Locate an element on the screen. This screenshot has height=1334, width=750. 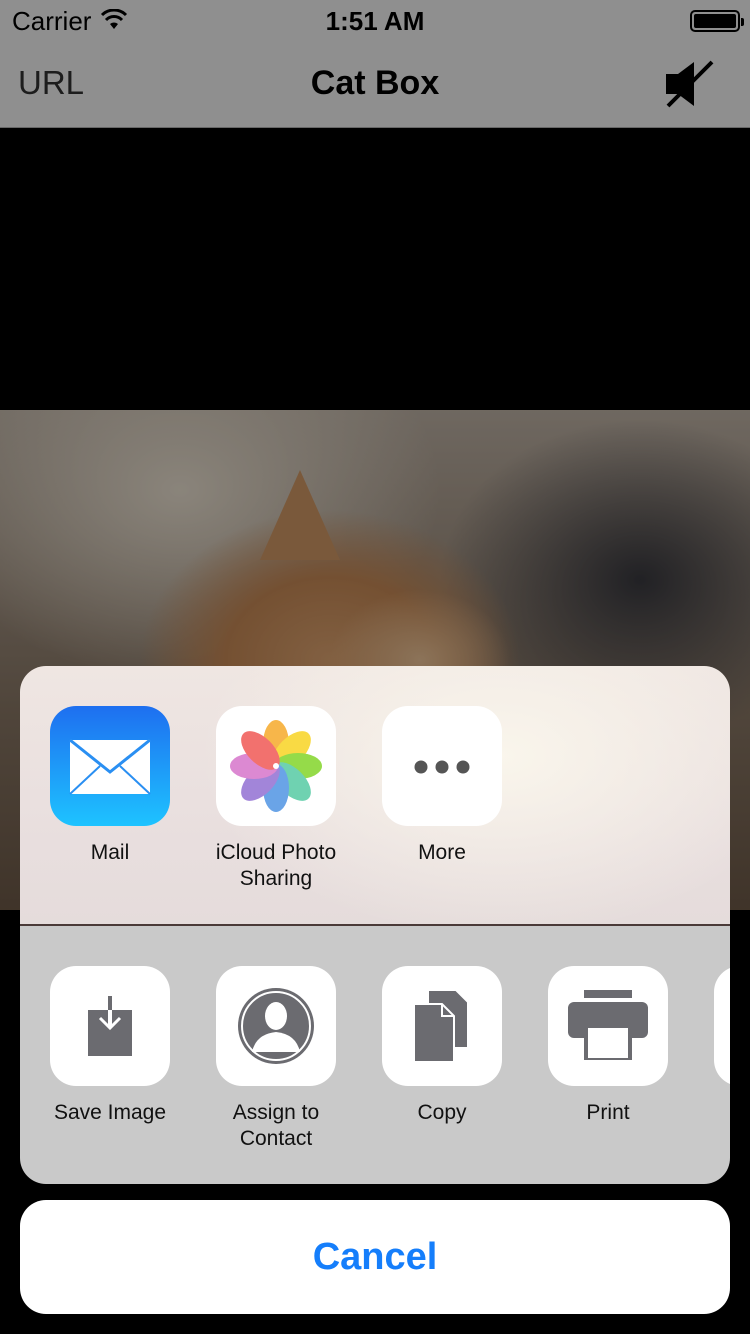
action-label: Copy is located at coordinates (442, 1112).